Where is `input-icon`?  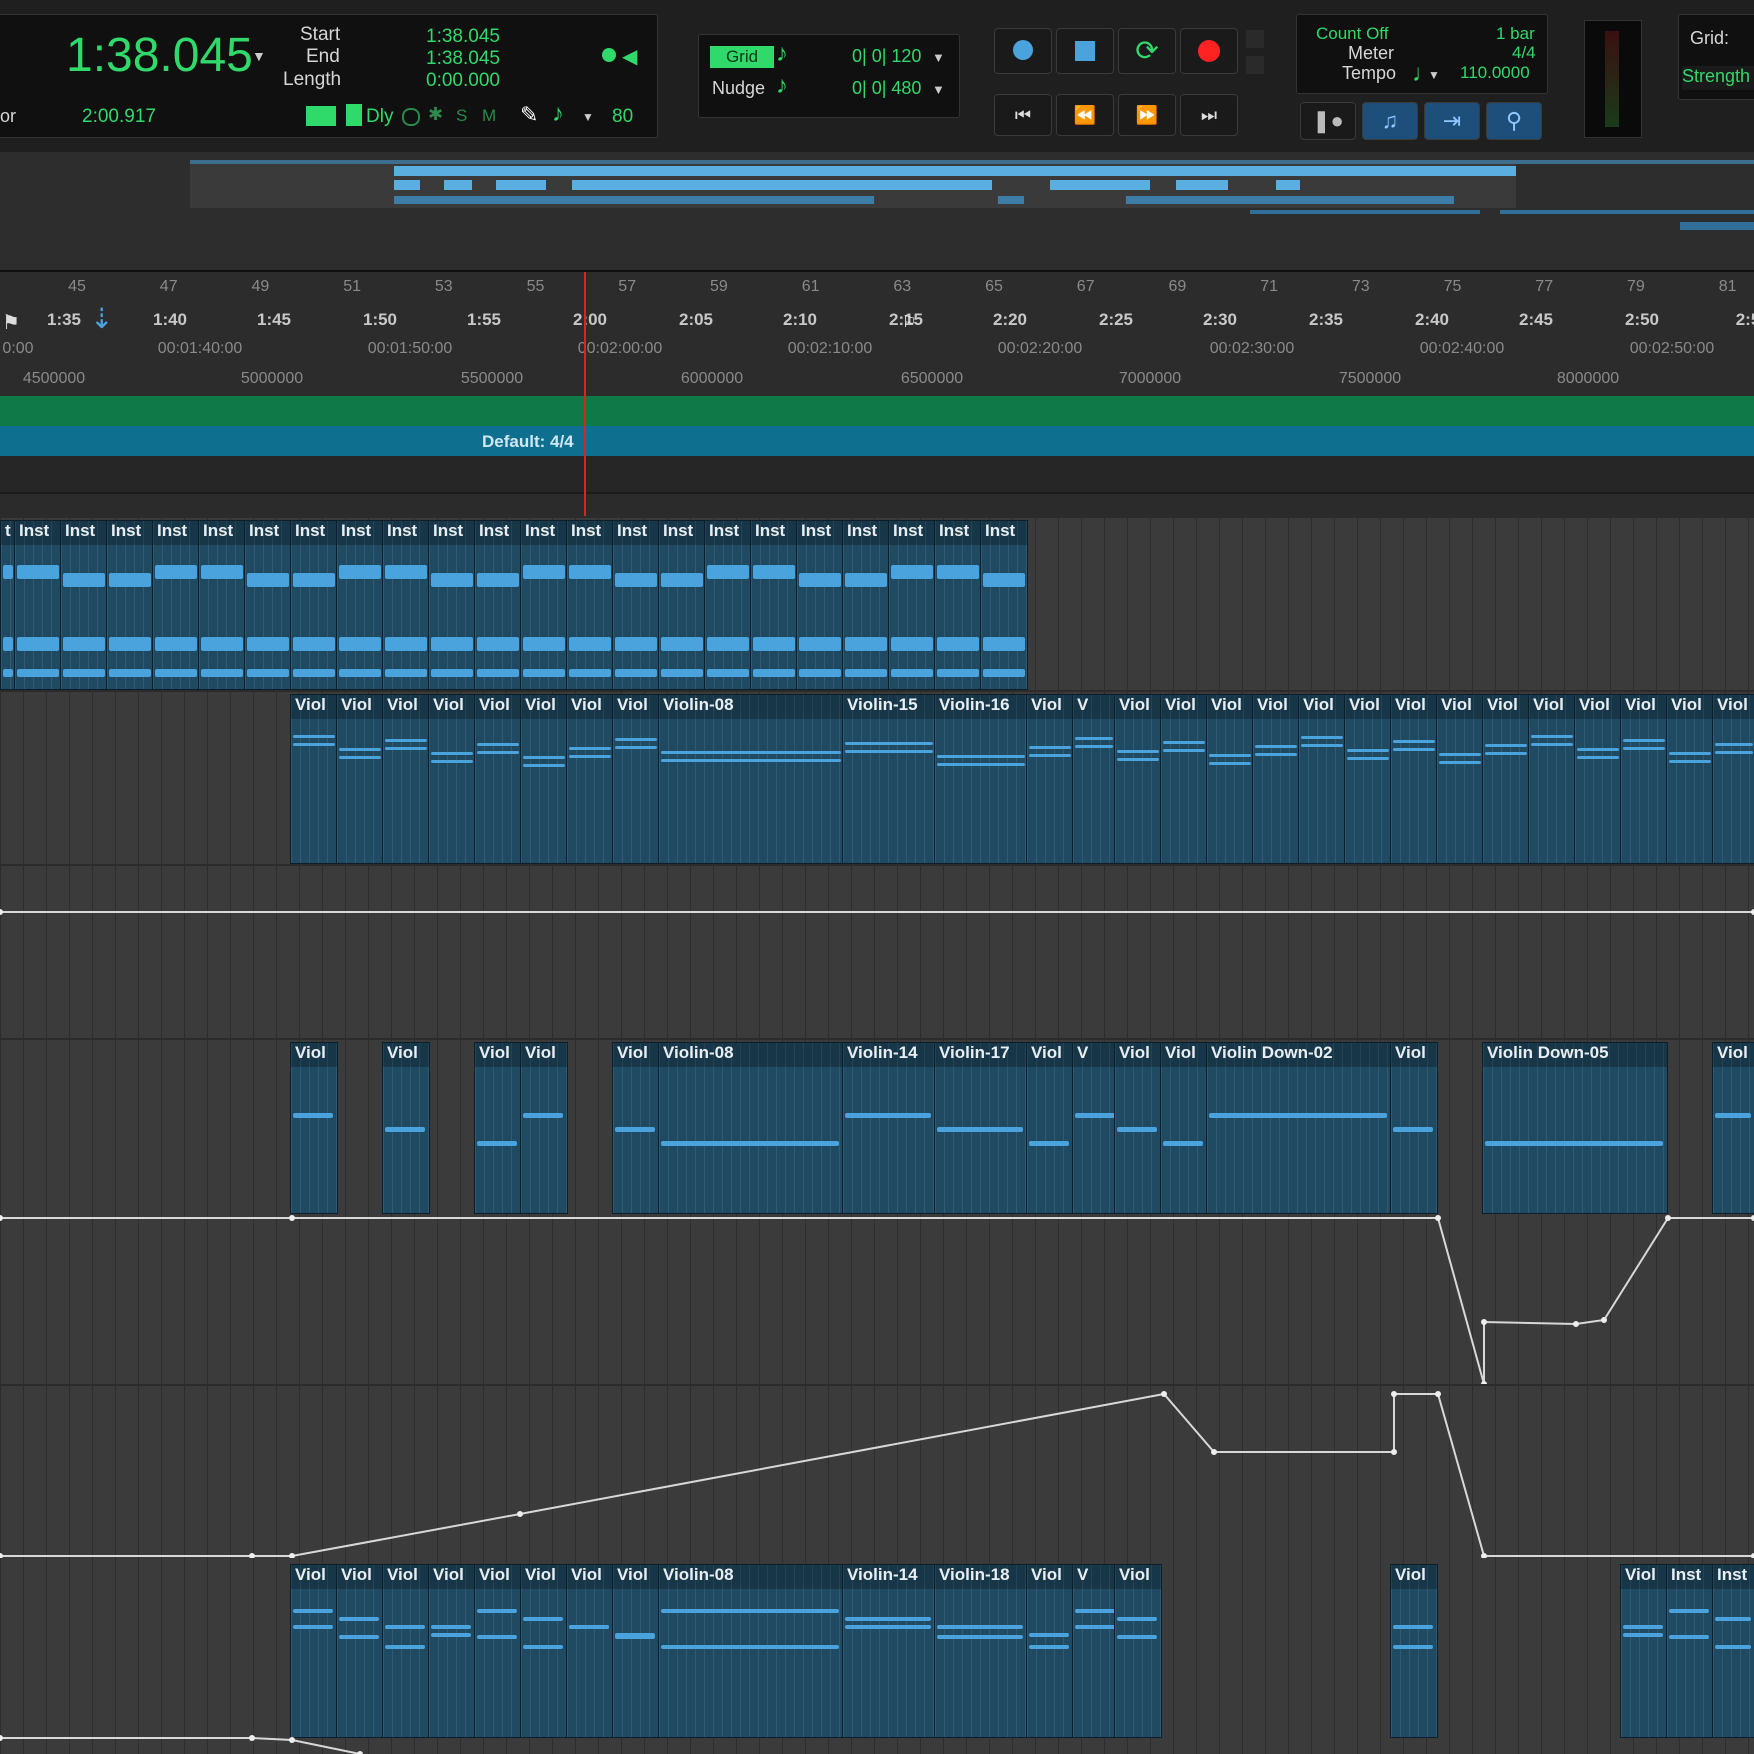 input-icon is located at coordinates (354, 115).